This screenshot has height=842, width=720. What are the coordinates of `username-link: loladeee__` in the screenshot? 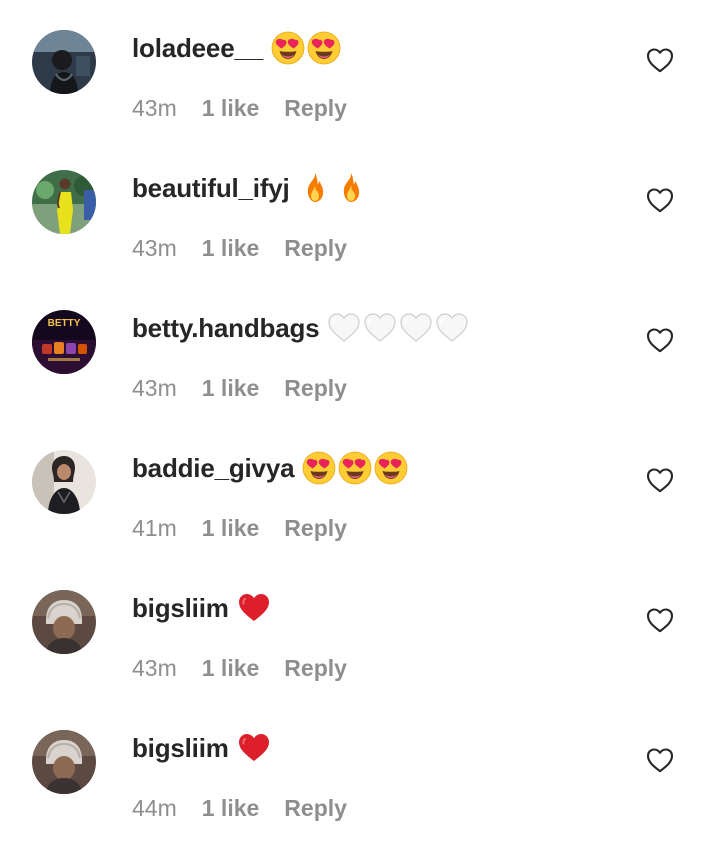 It's located at (197, 48).